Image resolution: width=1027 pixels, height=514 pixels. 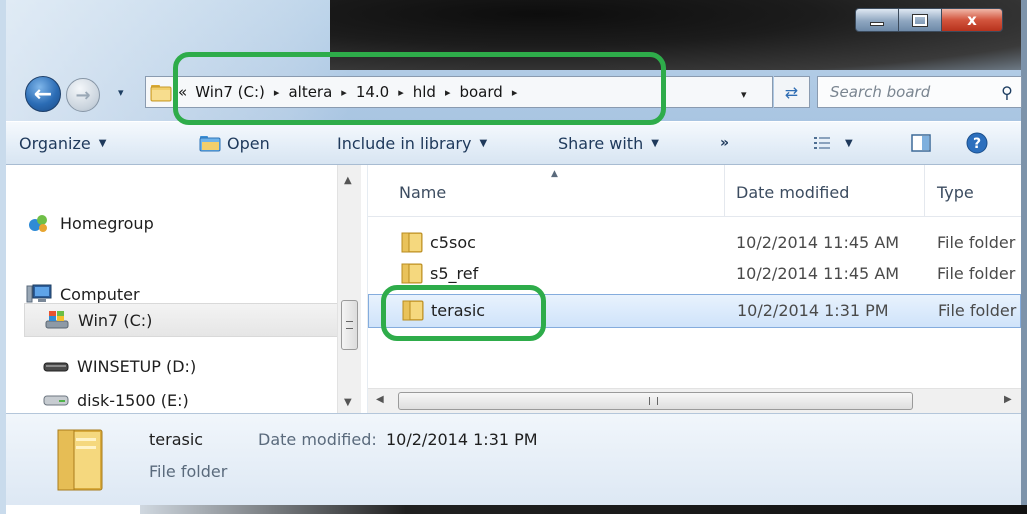 I want to click on organize-button: Organize ▼, so click(x=62, y=143).